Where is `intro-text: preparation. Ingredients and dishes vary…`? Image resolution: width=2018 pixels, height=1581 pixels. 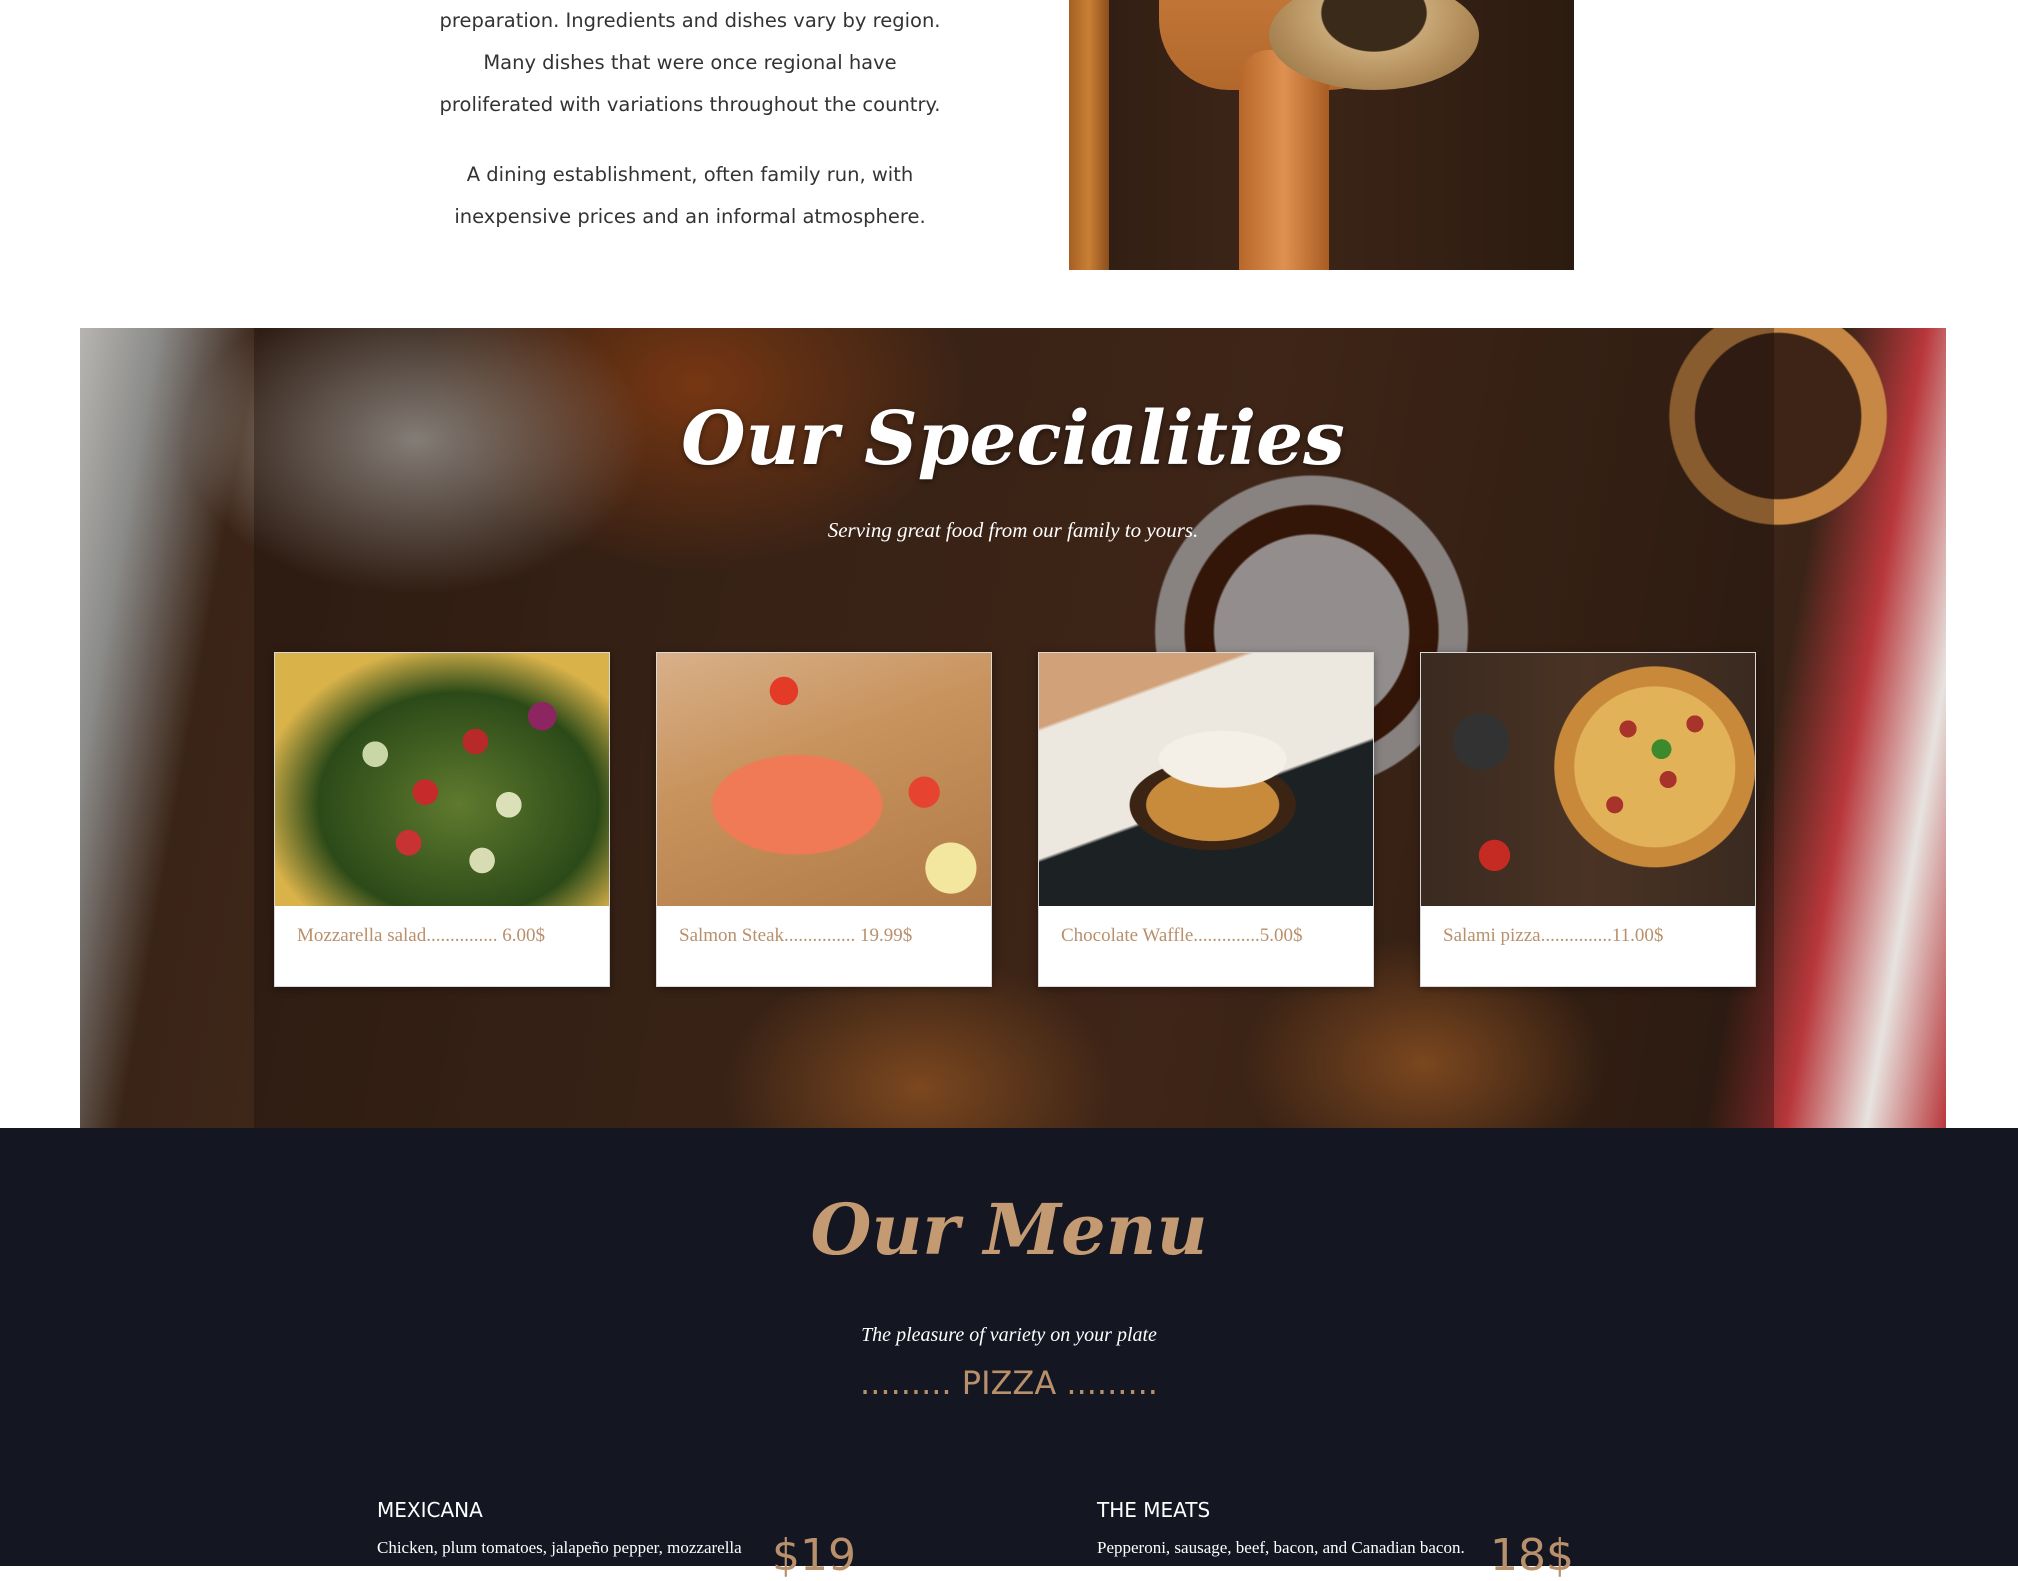 intro-text: preparation. Ingredients and dishes vary… is located at coordinates (690, 119).